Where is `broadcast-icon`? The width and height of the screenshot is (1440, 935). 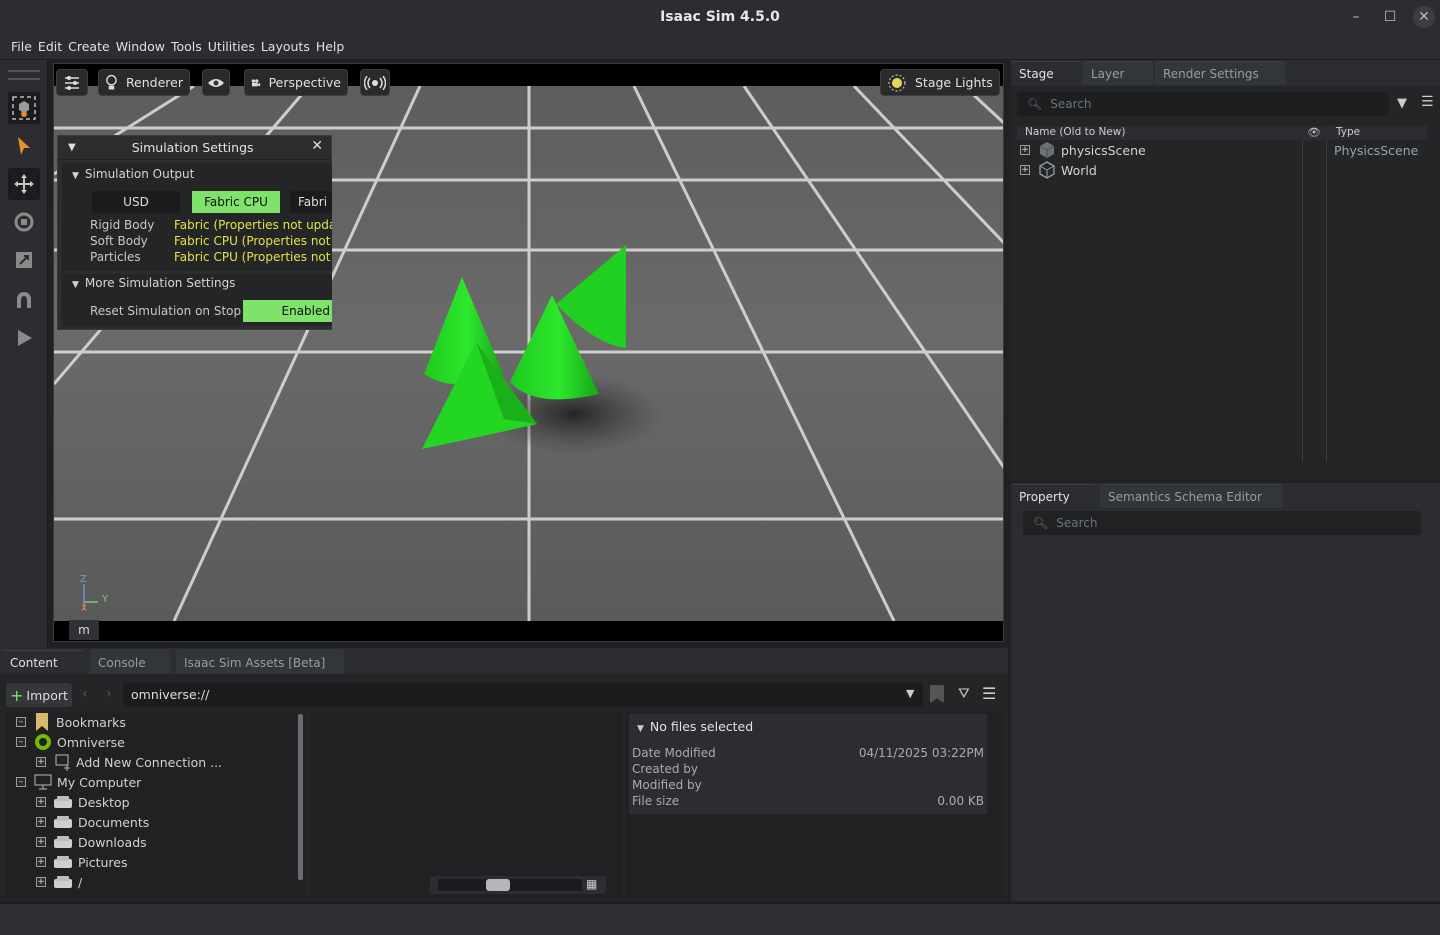
broadcast-icon is located at coordinates (375, 82).